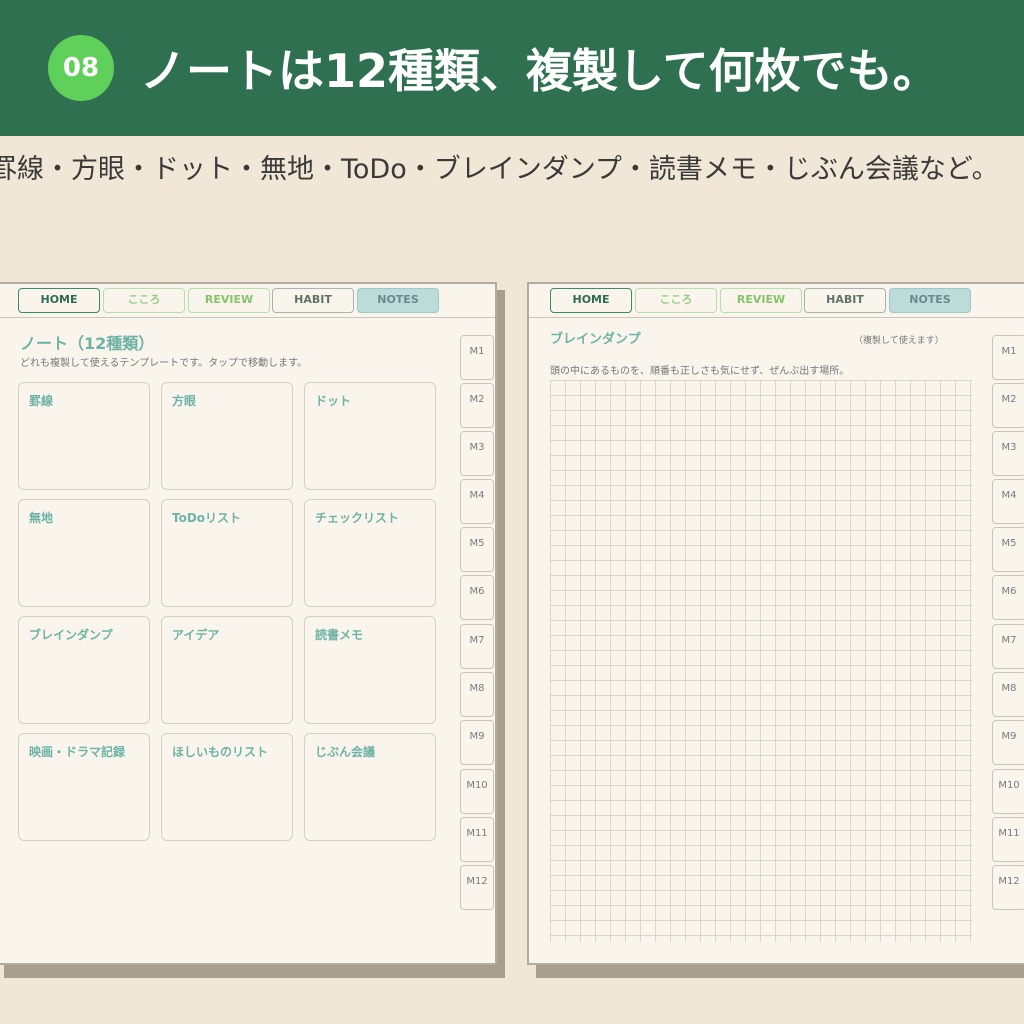 This screenshot has height=1024, width=1024. What do you see at coordinates (164, 363) in the screenshot?
I see `page-description: どれも複製して使えるテンプレートです。タップで移動します。` at bounding box center [164, 363].